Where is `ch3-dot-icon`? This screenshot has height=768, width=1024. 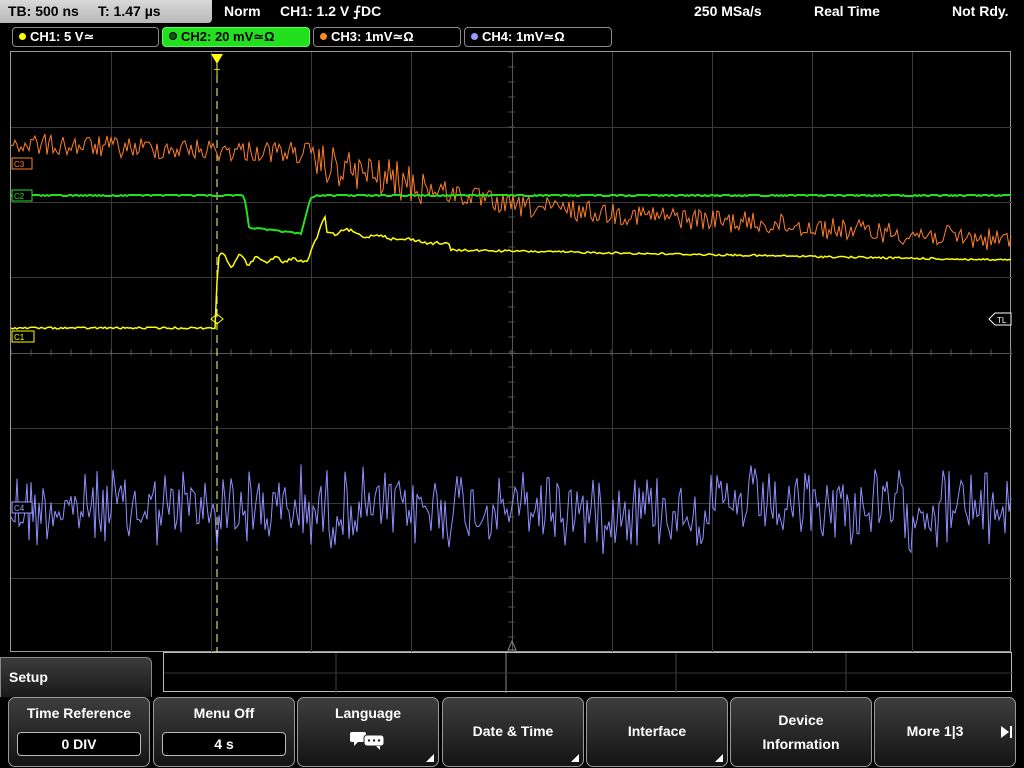 ch3-dot-icon is located at coordinates (323, 36).